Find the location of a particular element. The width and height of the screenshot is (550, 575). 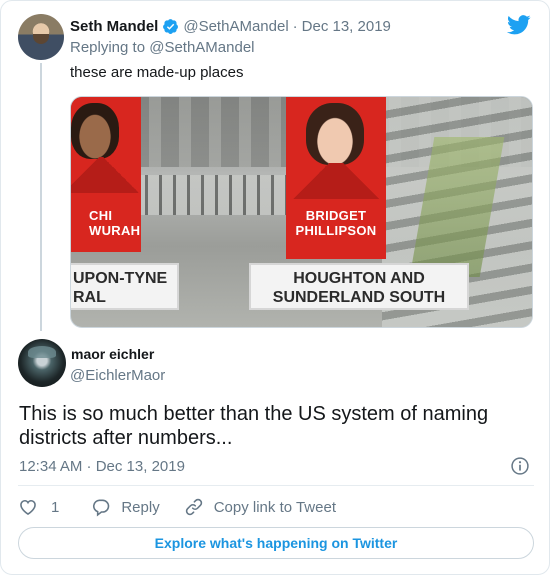

thread-connector-line is located at coordinates (41, 197).